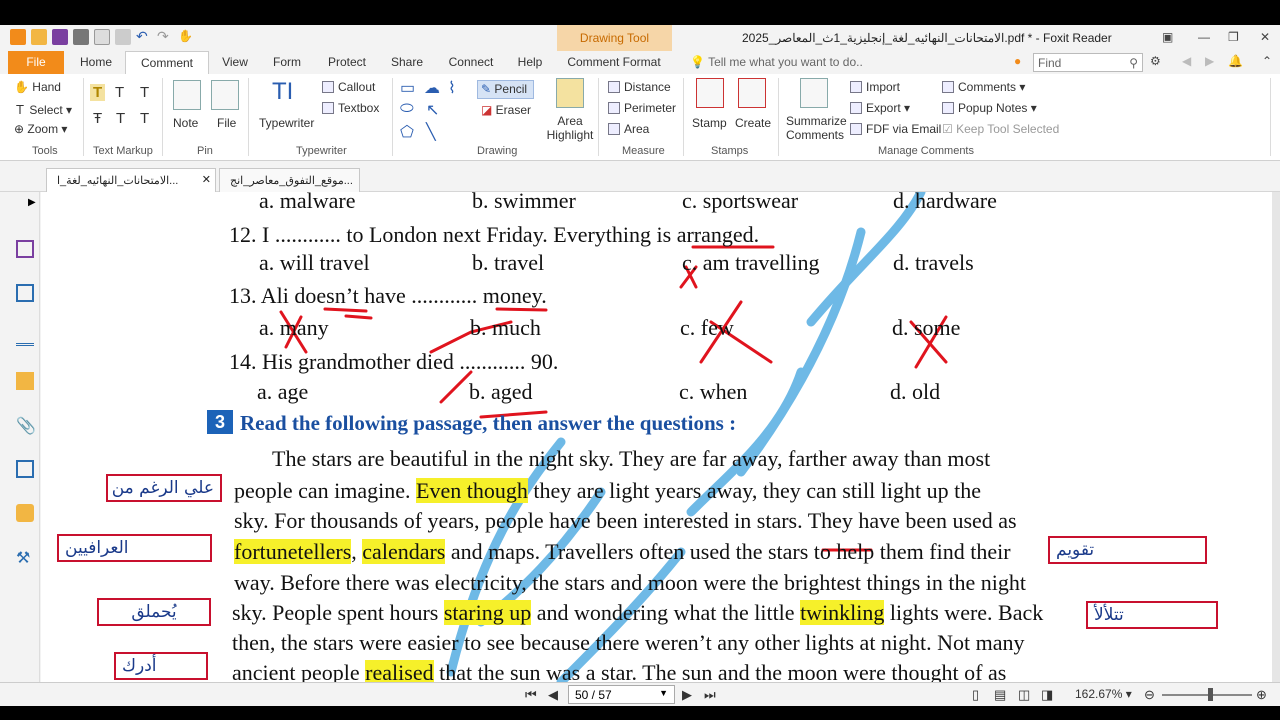  Describe the element at coordinates (348, 87) in the screenshot. I see `callout-button: Callout` at that location.